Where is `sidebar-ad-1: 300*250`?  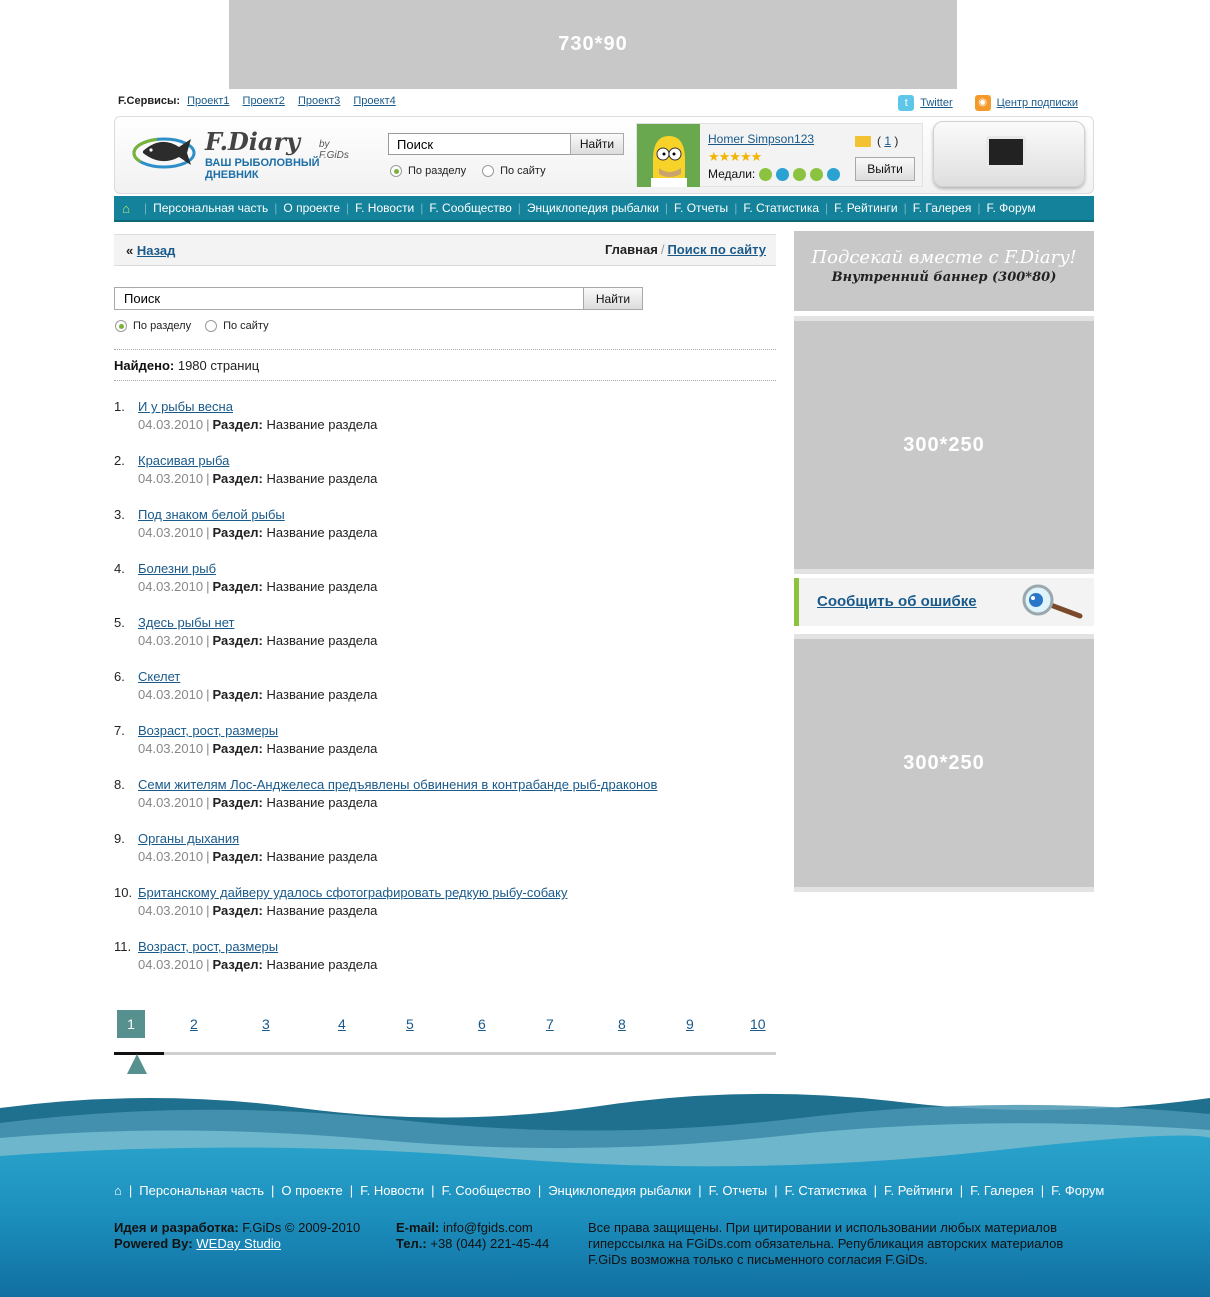 sidebar-ad-1: 300*250 is located at coordinates (944, 445).